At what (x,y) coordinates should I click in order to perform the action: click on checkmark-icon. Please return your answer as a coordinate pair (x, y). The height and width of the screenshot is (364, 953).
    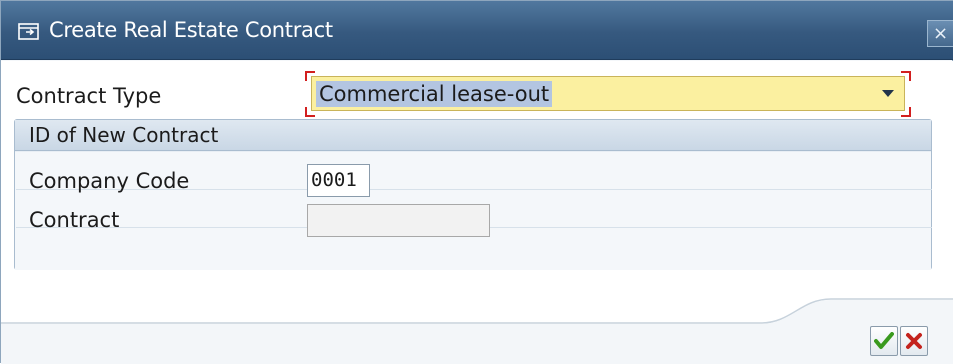
    Looking at the image, I should click on (884, 340).